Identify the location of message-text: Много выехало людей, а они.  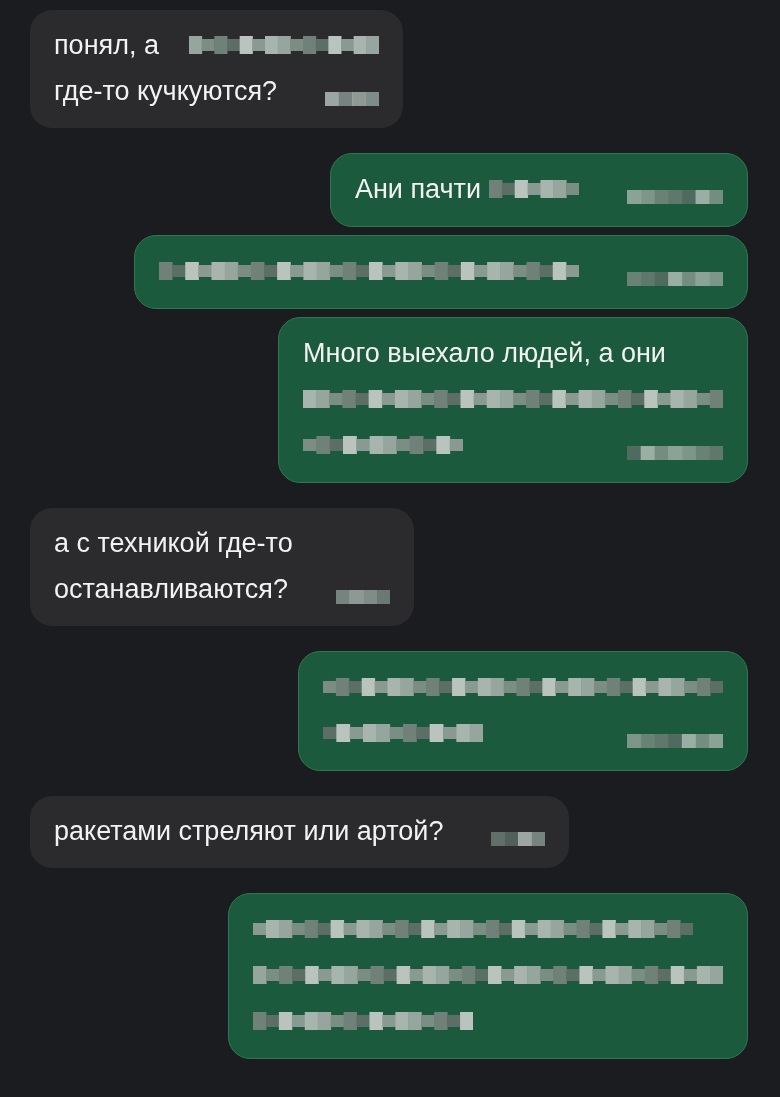
(484, 353).